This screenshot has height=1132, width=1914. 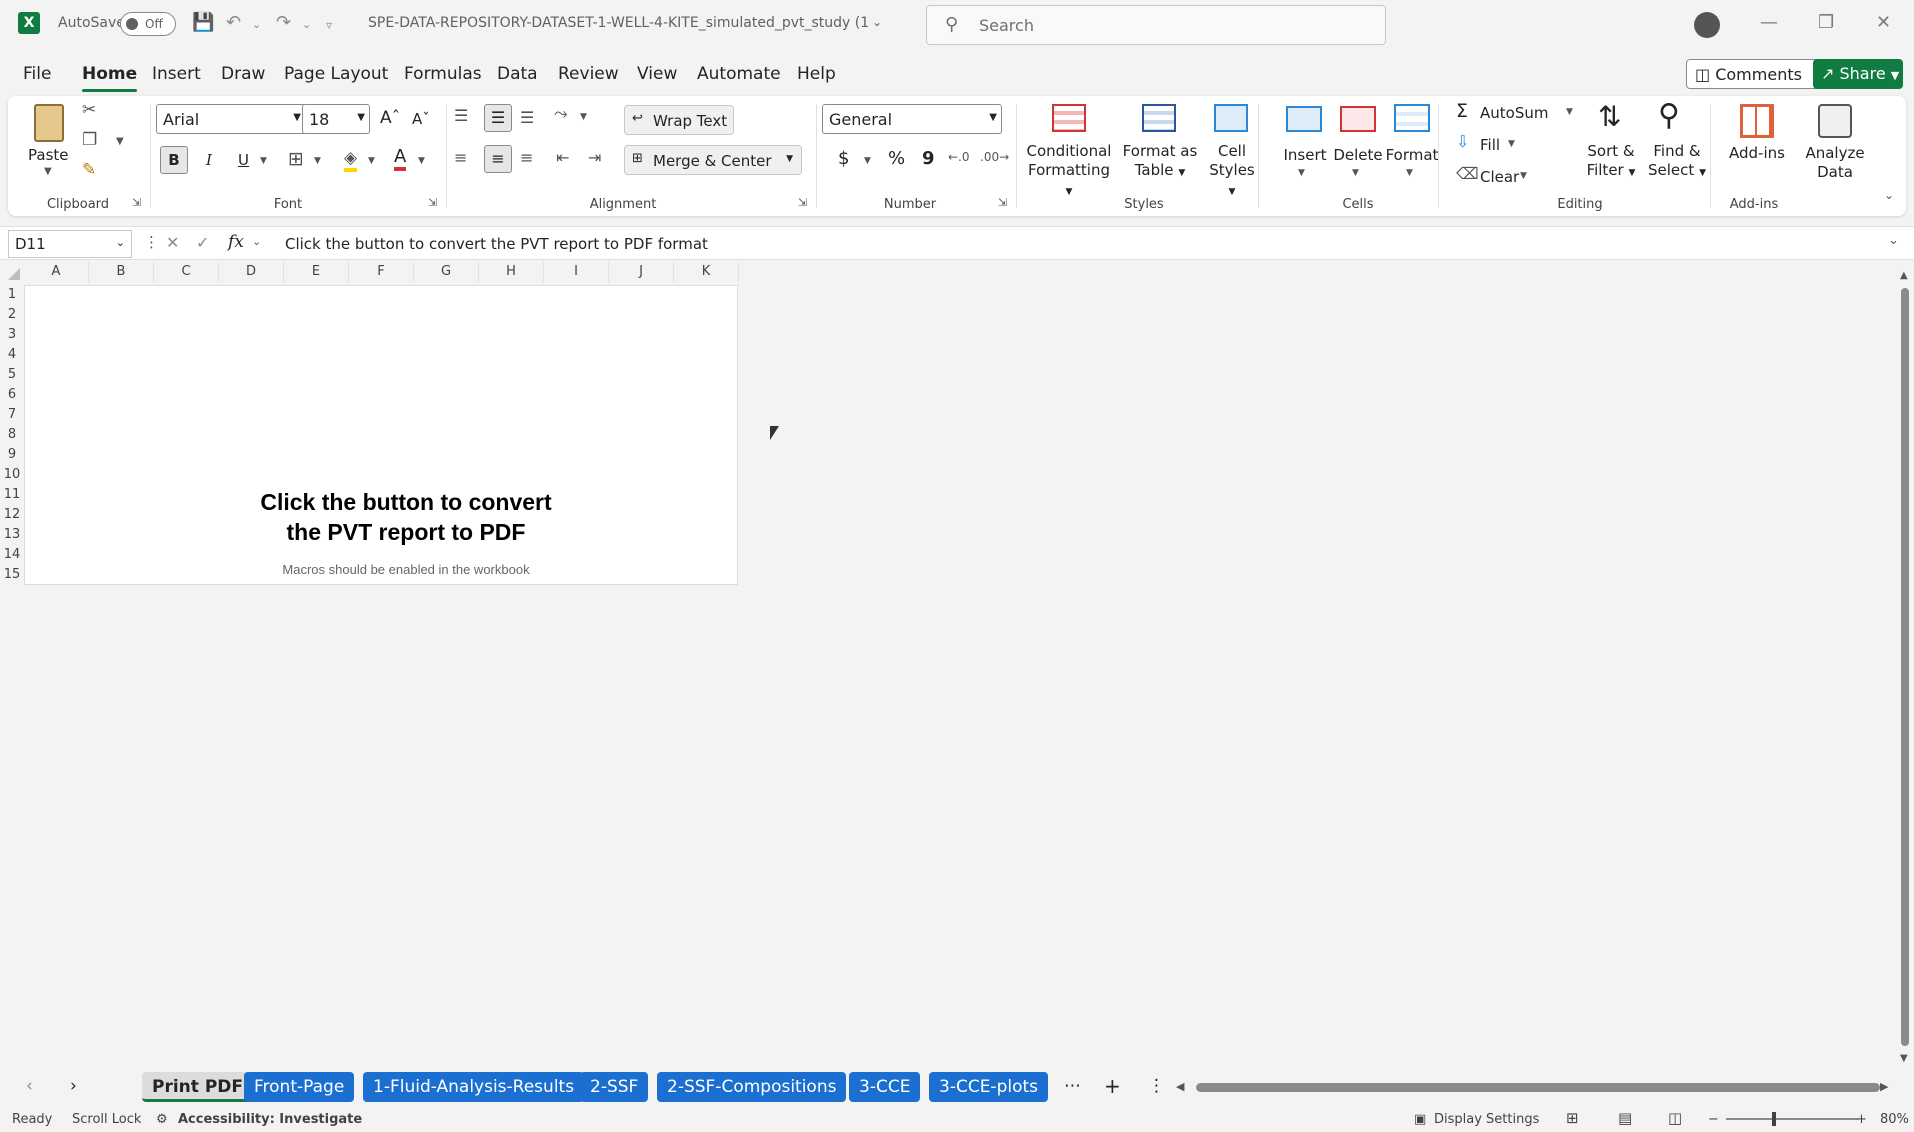 What do you see at coordinates (1002, 202) in the screenshot?
I see `number-launcher-icon: ⇲` at bounding box center [1002, 202].